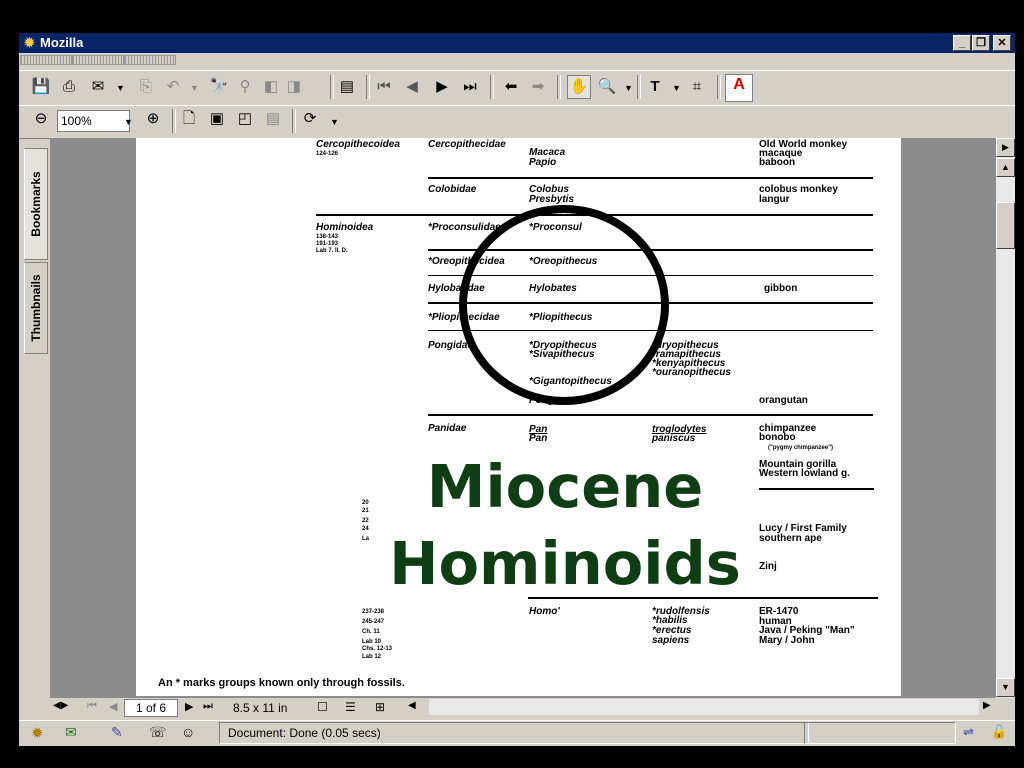  I want to click on adobe-logo-icon: A, so click(739, 88).